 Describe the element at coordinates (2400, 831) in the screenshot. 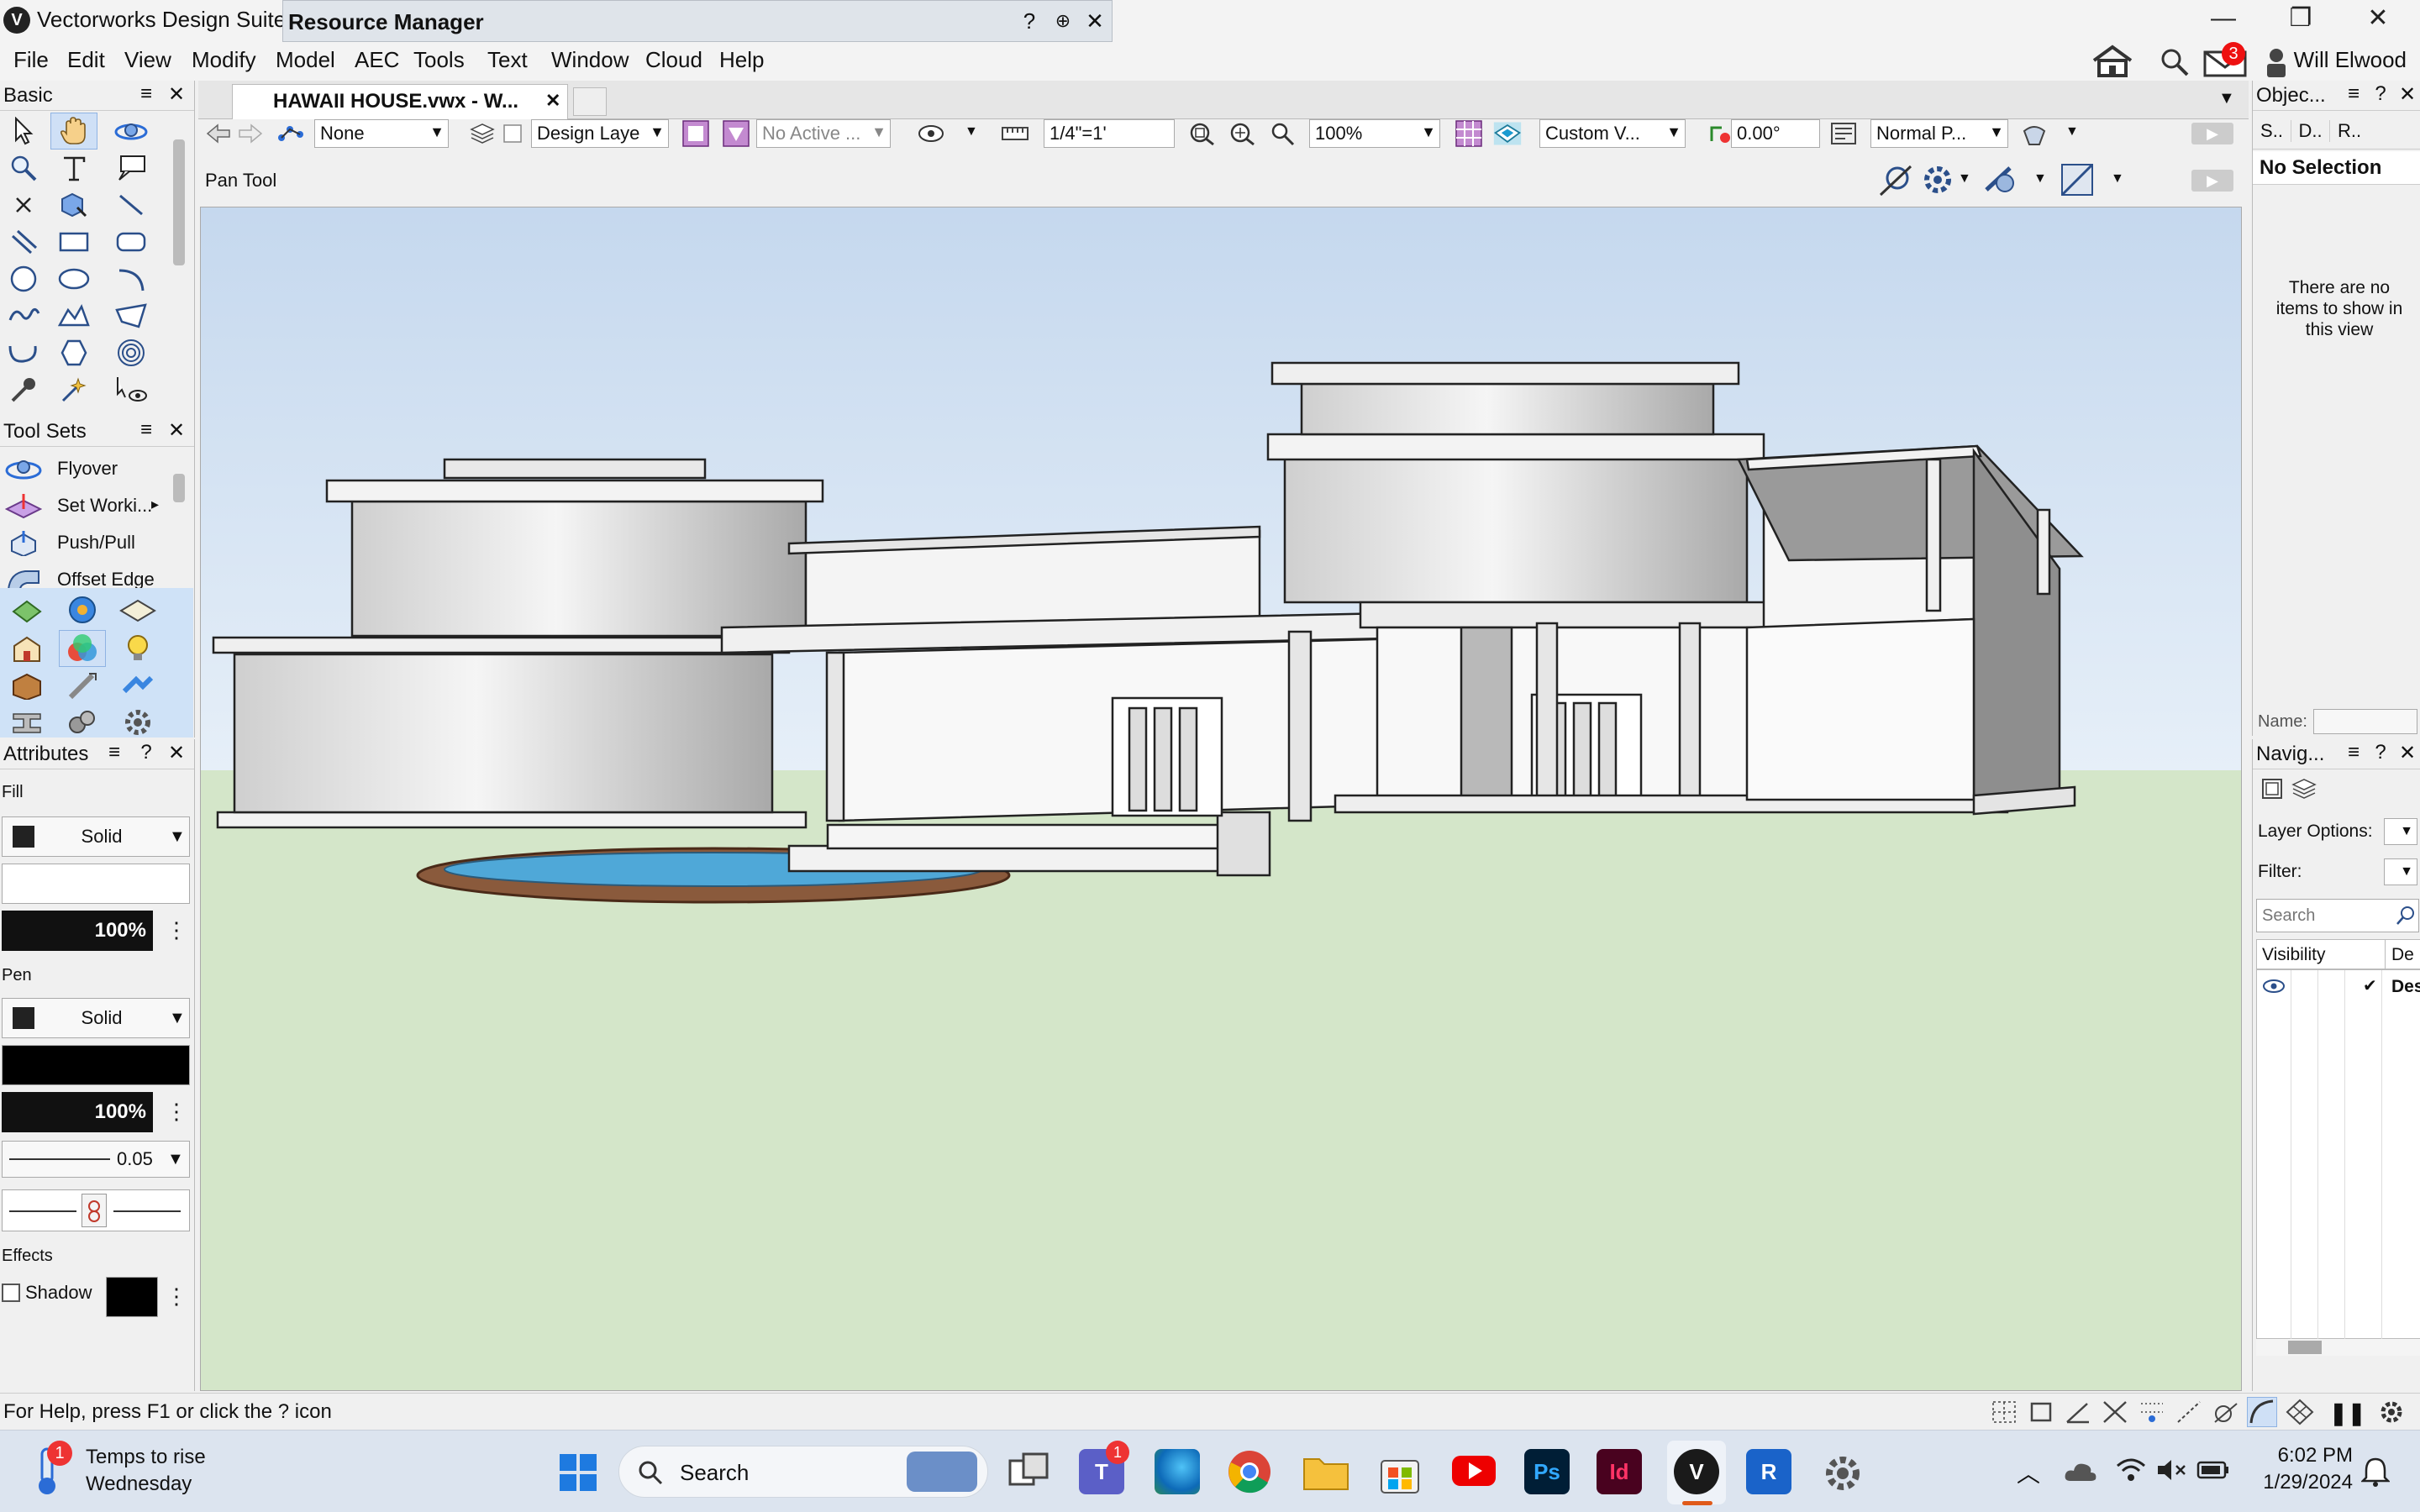

I see `layer-options-dropdown: ▼` at that location.